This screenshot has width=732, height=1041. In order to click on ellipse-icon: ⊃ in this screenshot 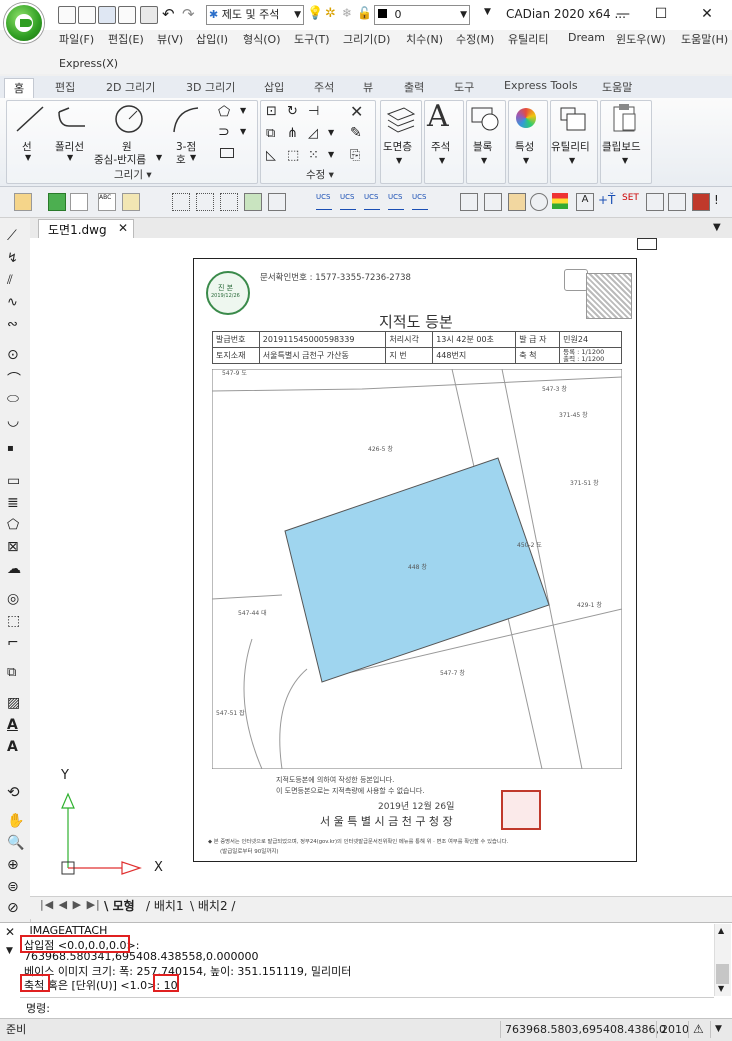, I will do `click(224, 132)`.